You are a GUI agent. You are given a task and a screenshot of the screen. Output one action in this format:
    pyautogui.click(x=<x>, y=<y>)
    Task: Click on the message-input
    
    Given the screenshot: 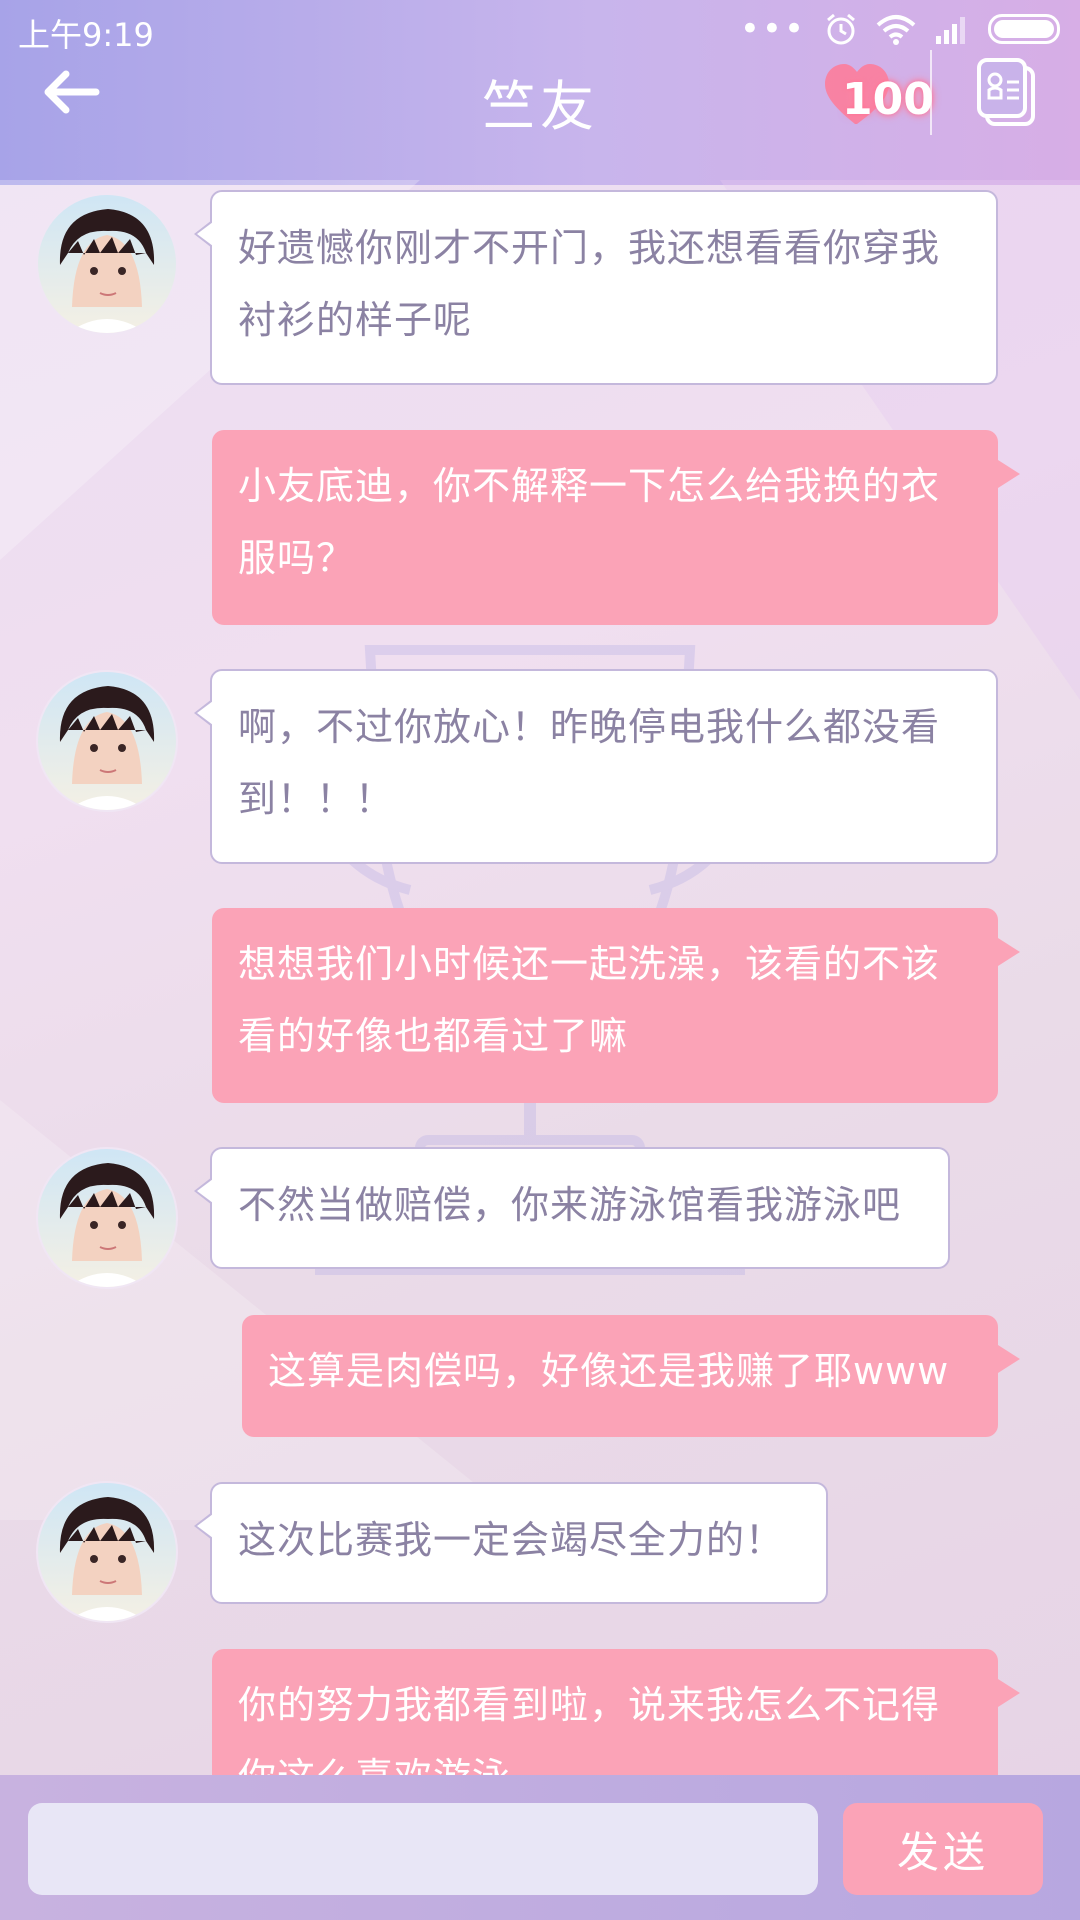 What is the action you would take?
    pyautogui.click(x=423, y=1849)
    